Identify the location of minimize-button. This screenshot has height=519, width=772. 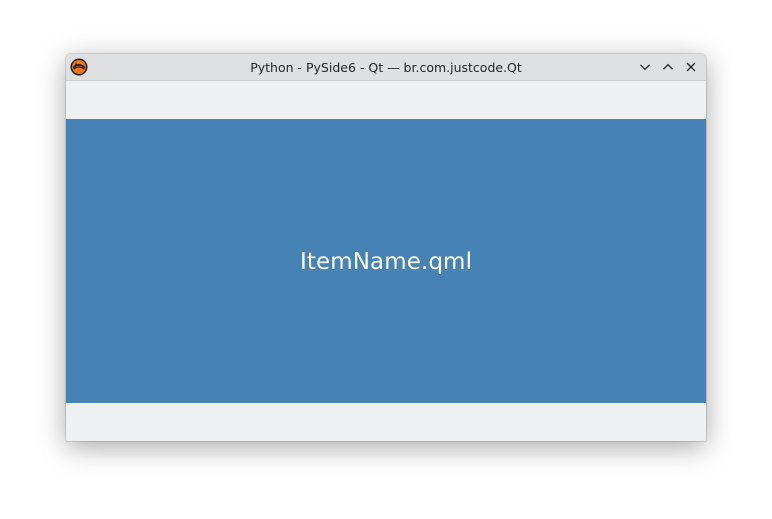
(645, 67).